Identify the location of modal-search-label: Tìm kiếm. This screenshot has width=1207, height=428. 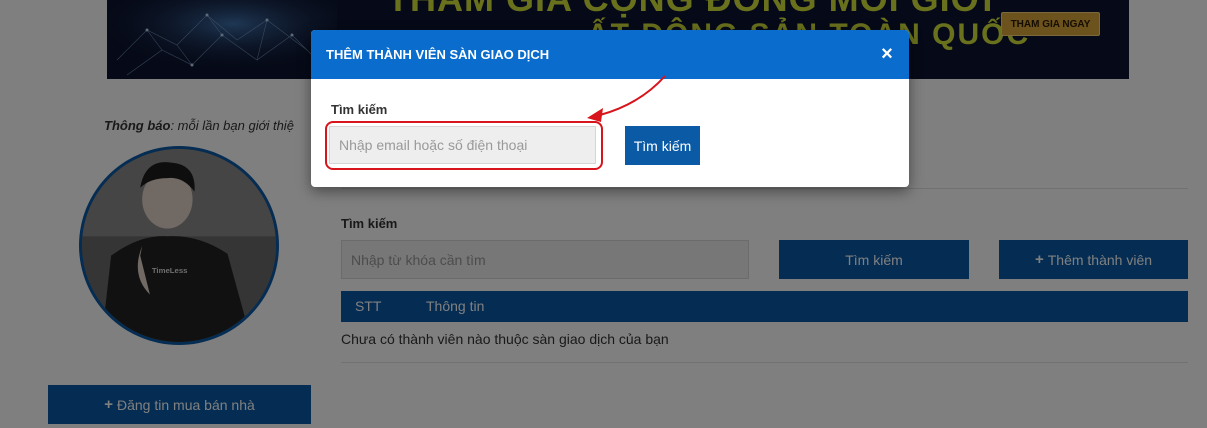
(359, 109).